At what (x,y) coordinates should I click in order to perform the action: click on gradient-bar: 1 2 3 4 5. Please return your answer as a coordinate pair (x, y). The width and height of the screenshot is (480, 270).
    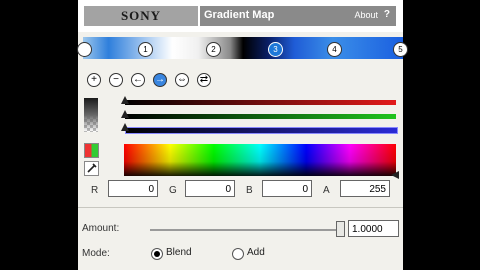
    Looking at the image, I should click on (242, 48).